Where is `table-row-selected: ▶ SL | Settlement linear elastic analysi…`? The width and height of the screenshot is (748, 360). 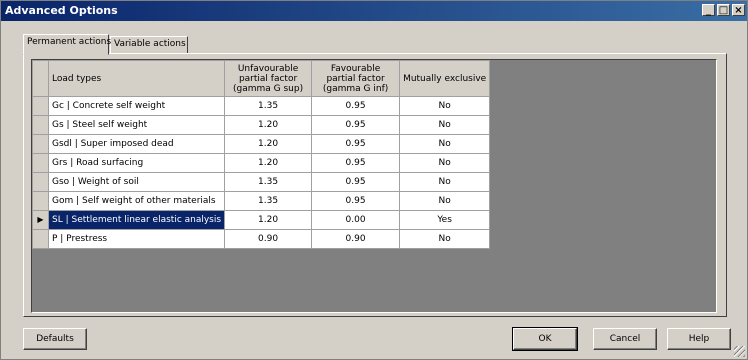
table-row-selected: ▶ SL | Settlement linear elastic analysi… is located at coordinates (261, 220).